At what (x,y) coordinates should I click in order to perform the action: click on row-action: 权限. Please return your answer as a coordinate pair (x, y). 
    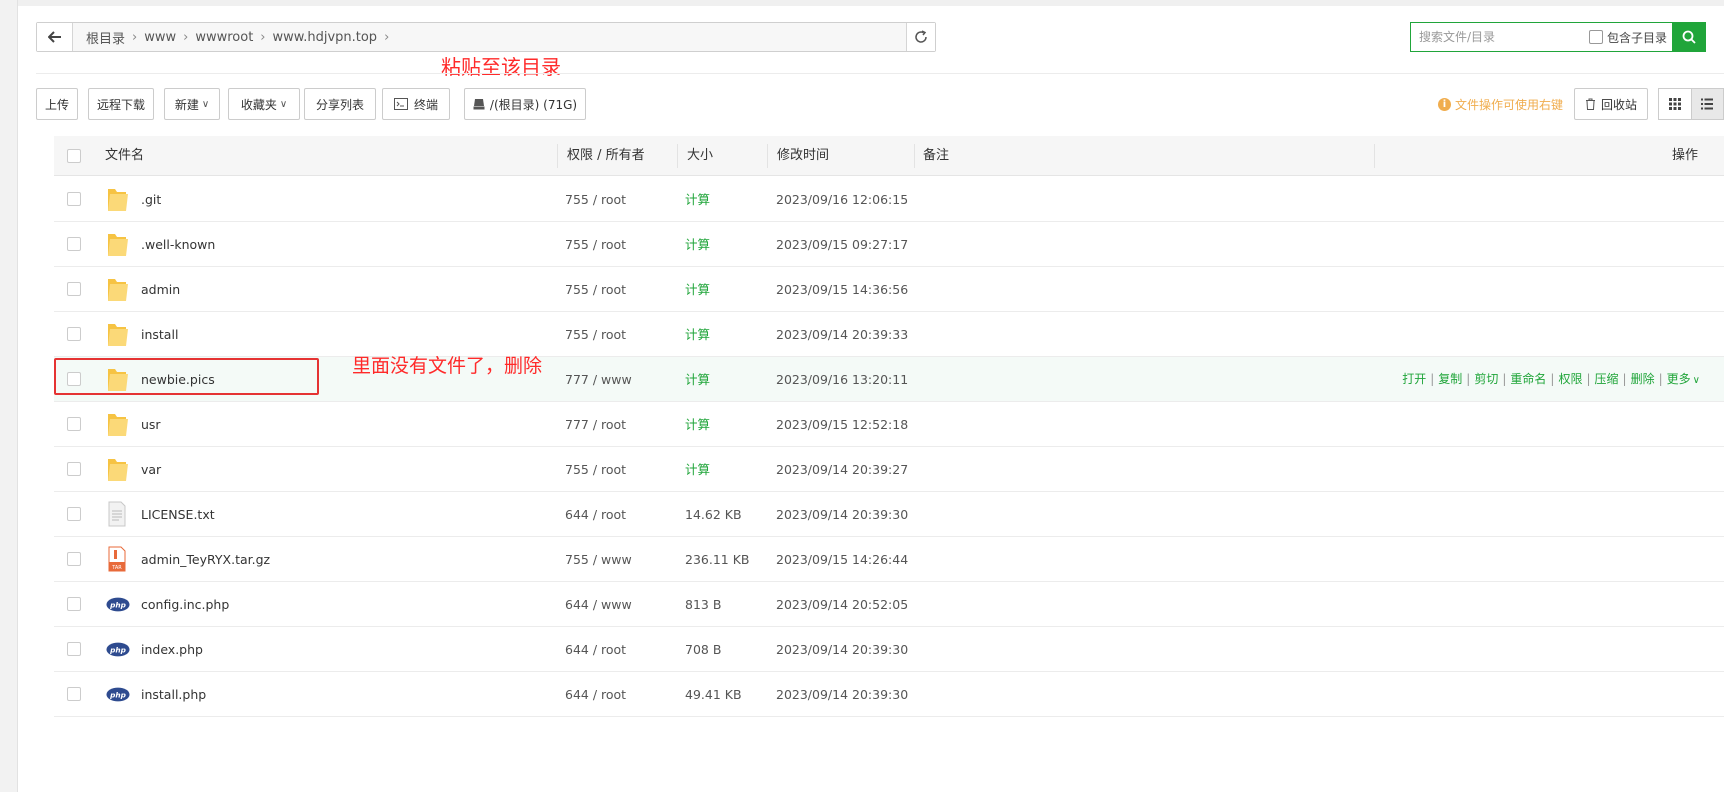
    Looking at the image, I should click on (1570, 379).